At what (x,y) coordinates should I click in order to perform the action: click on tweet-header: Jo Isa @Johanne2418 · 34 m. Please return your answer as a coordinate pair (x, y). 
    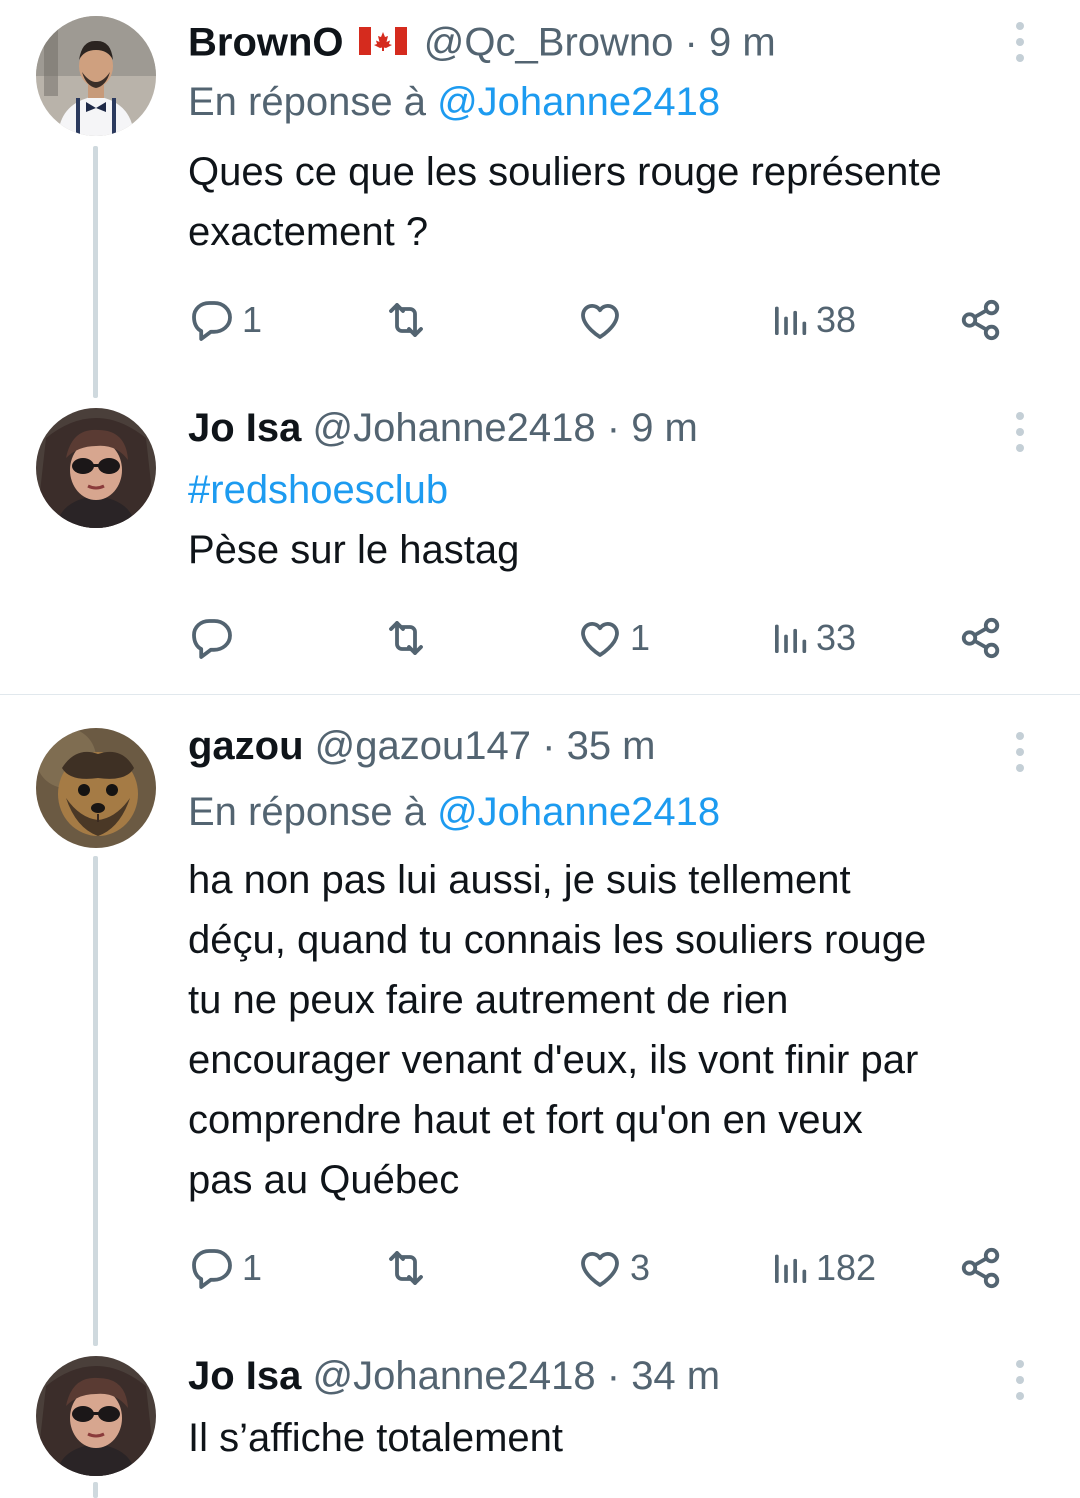
    Looking at the image, I should click on (454, 1376).